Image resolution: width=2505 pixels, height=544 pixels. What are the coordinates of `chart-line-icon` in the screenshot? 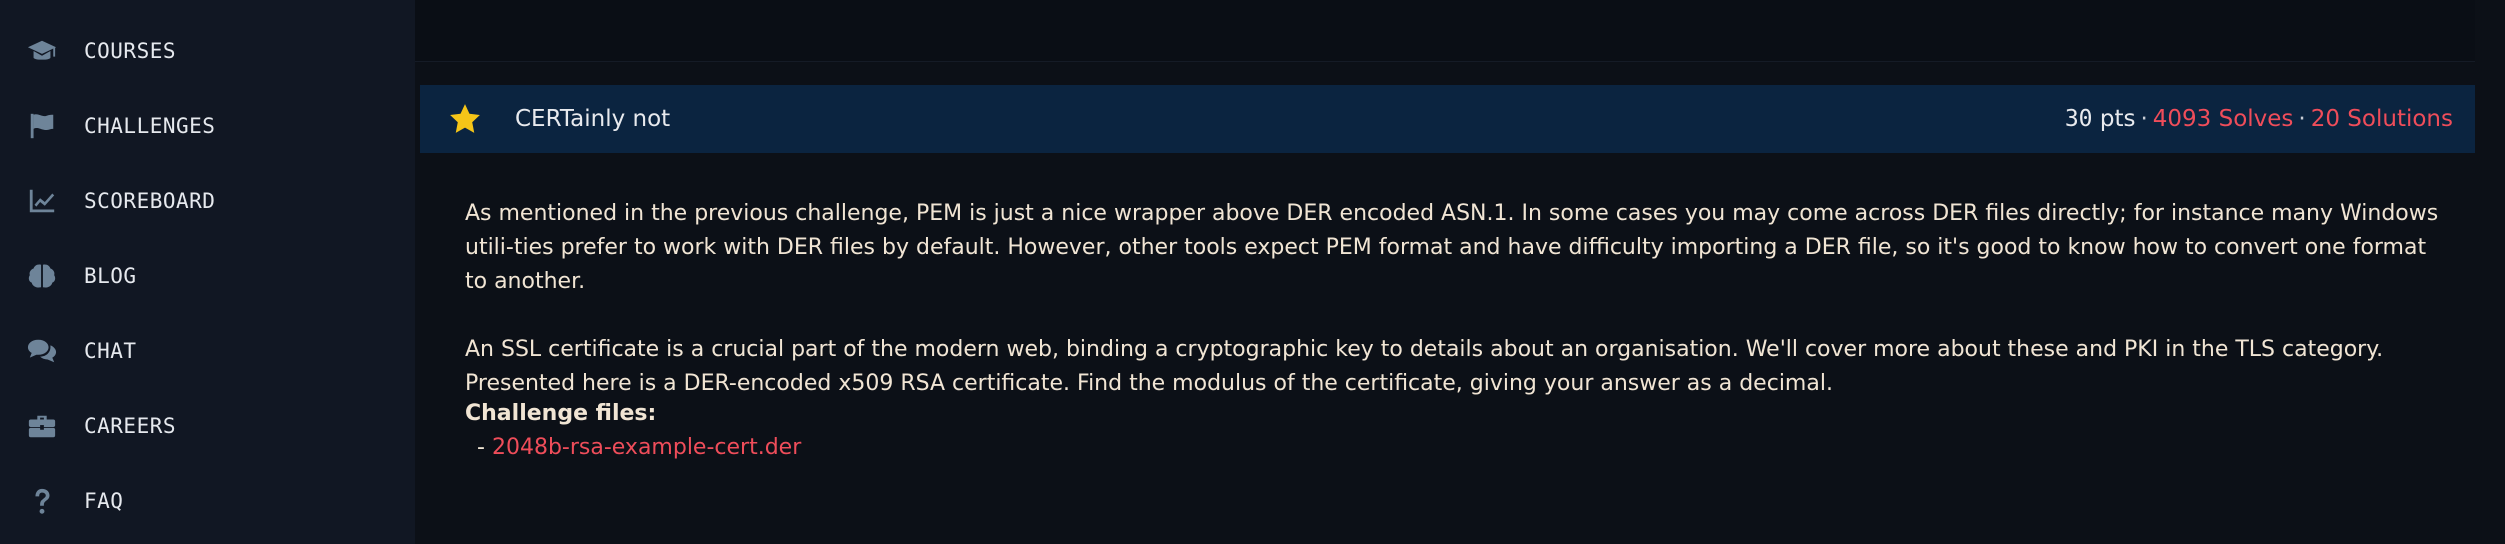 It's located at (42, 201).